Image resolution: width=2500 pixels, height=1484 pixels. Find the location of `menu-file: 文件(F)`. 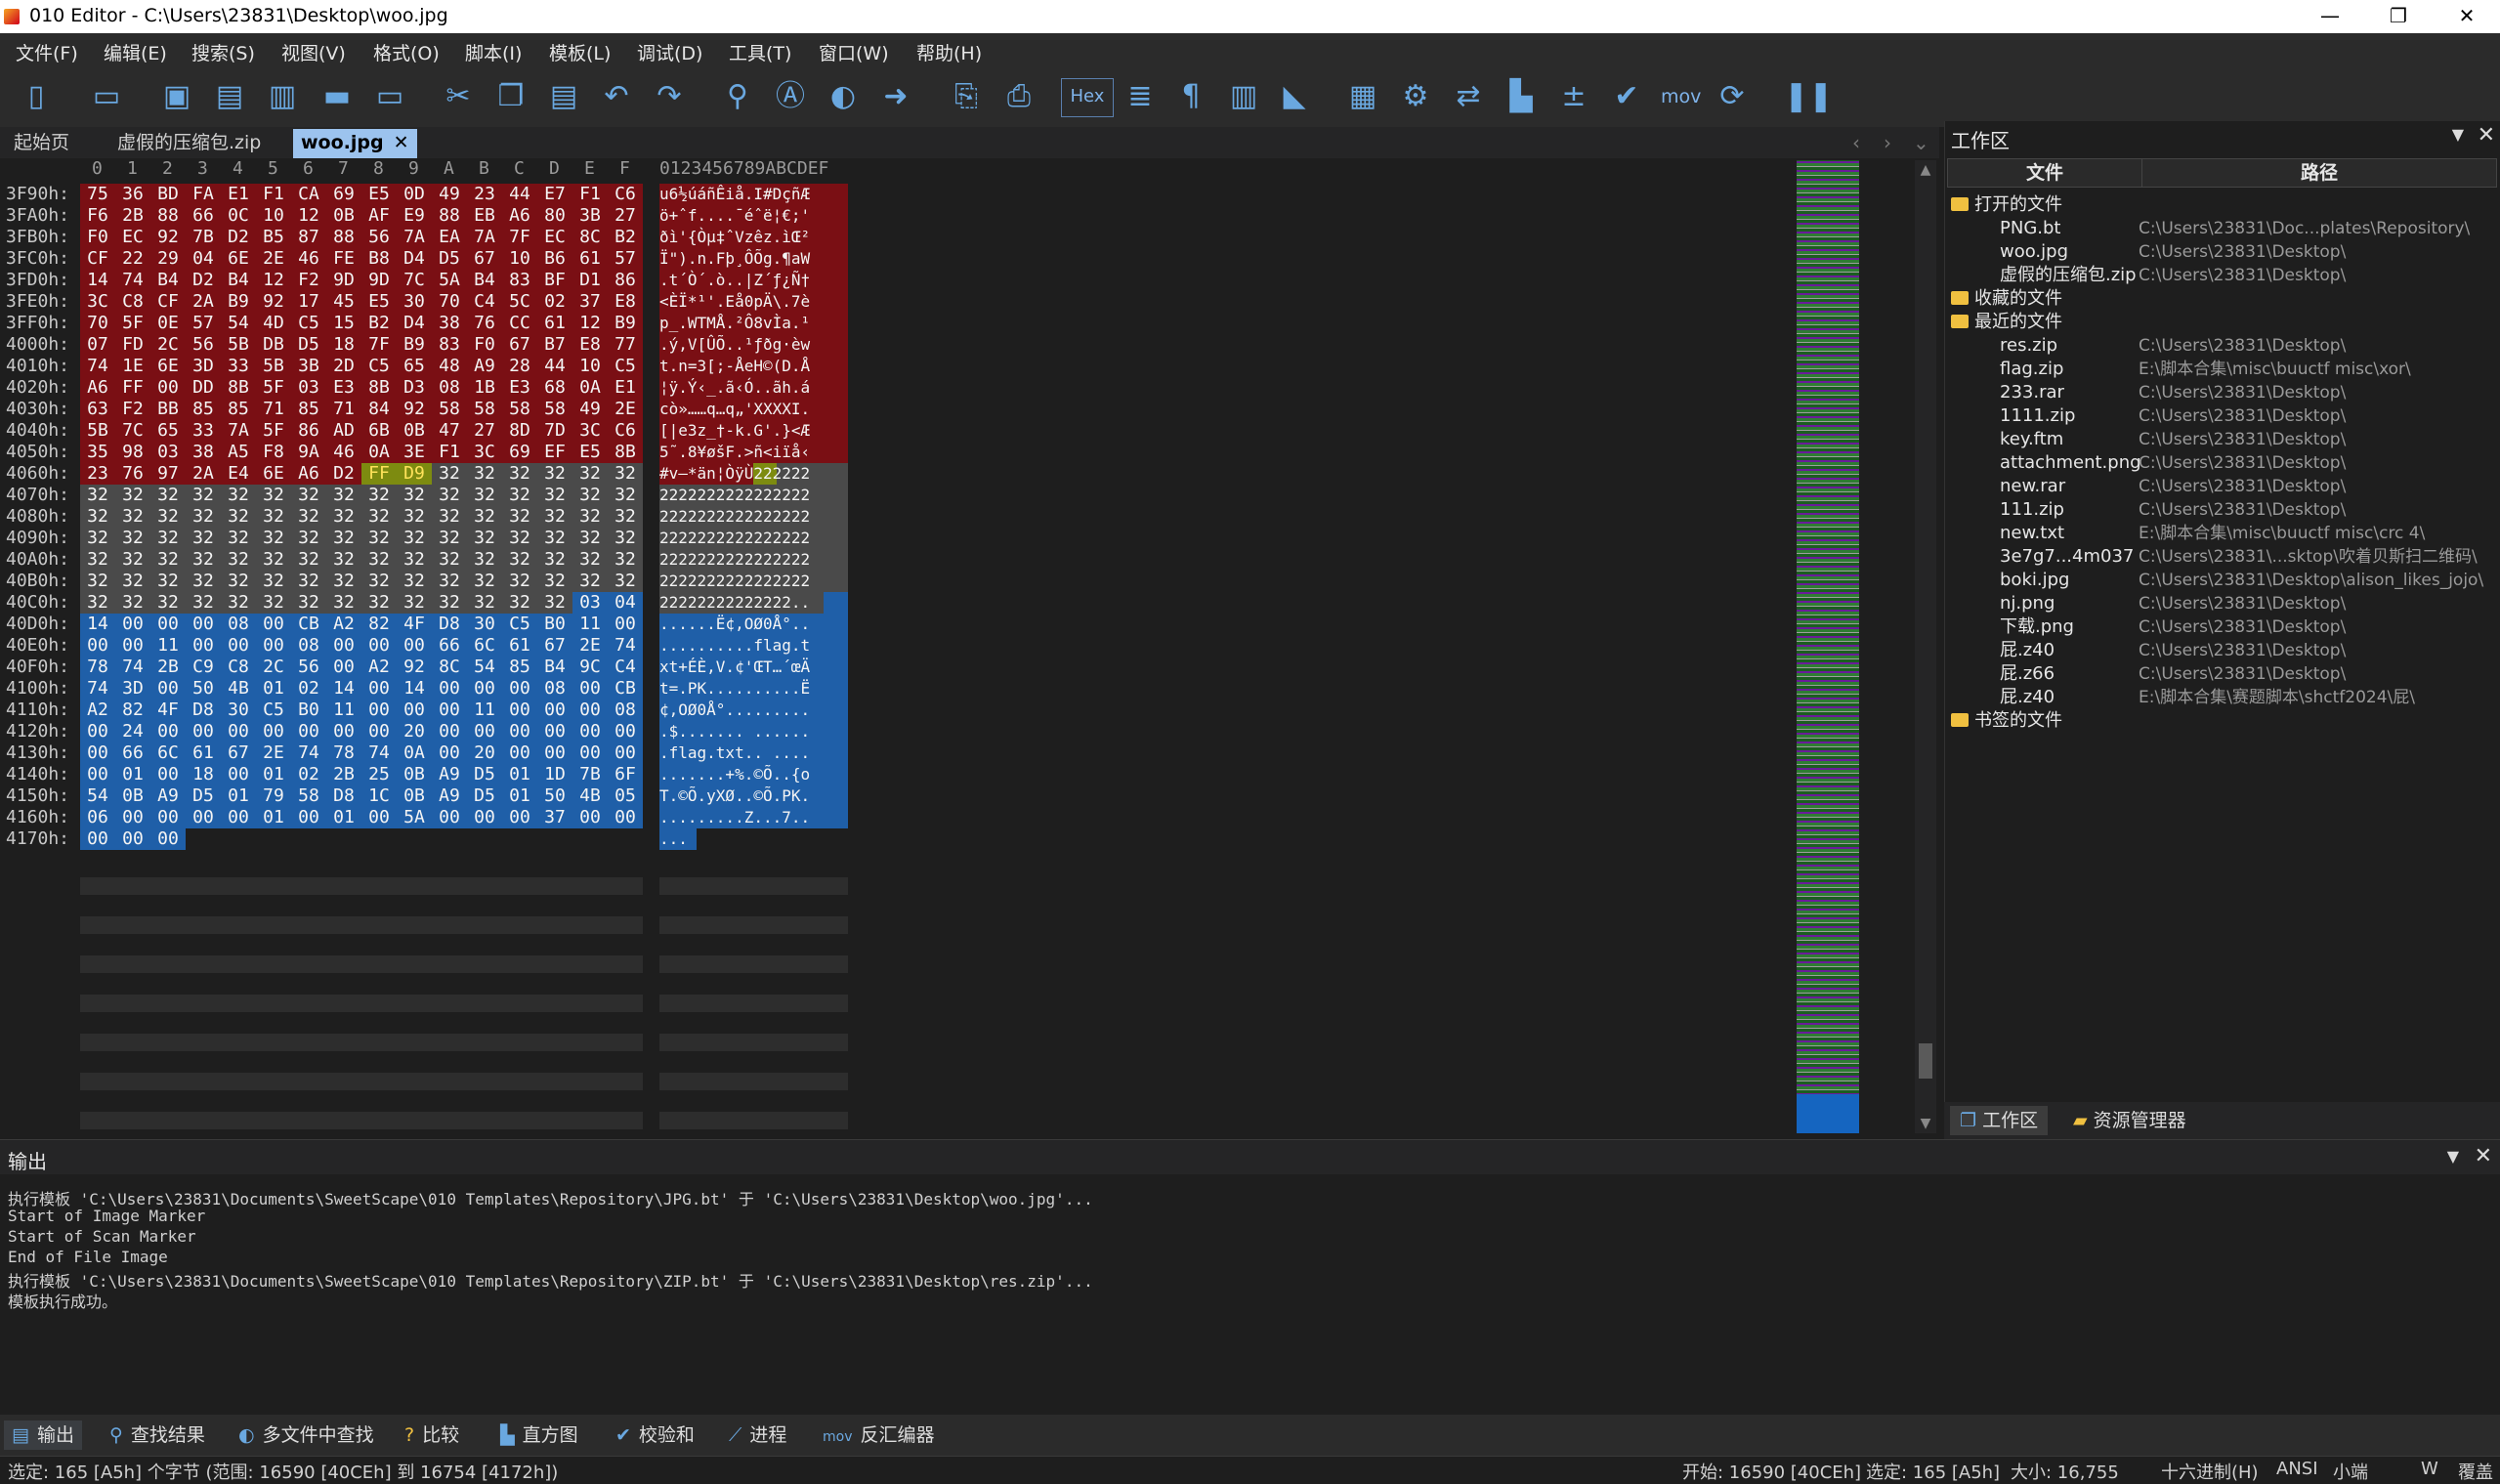

menu-file: 文件(F) is located at coordinates (47, 52).